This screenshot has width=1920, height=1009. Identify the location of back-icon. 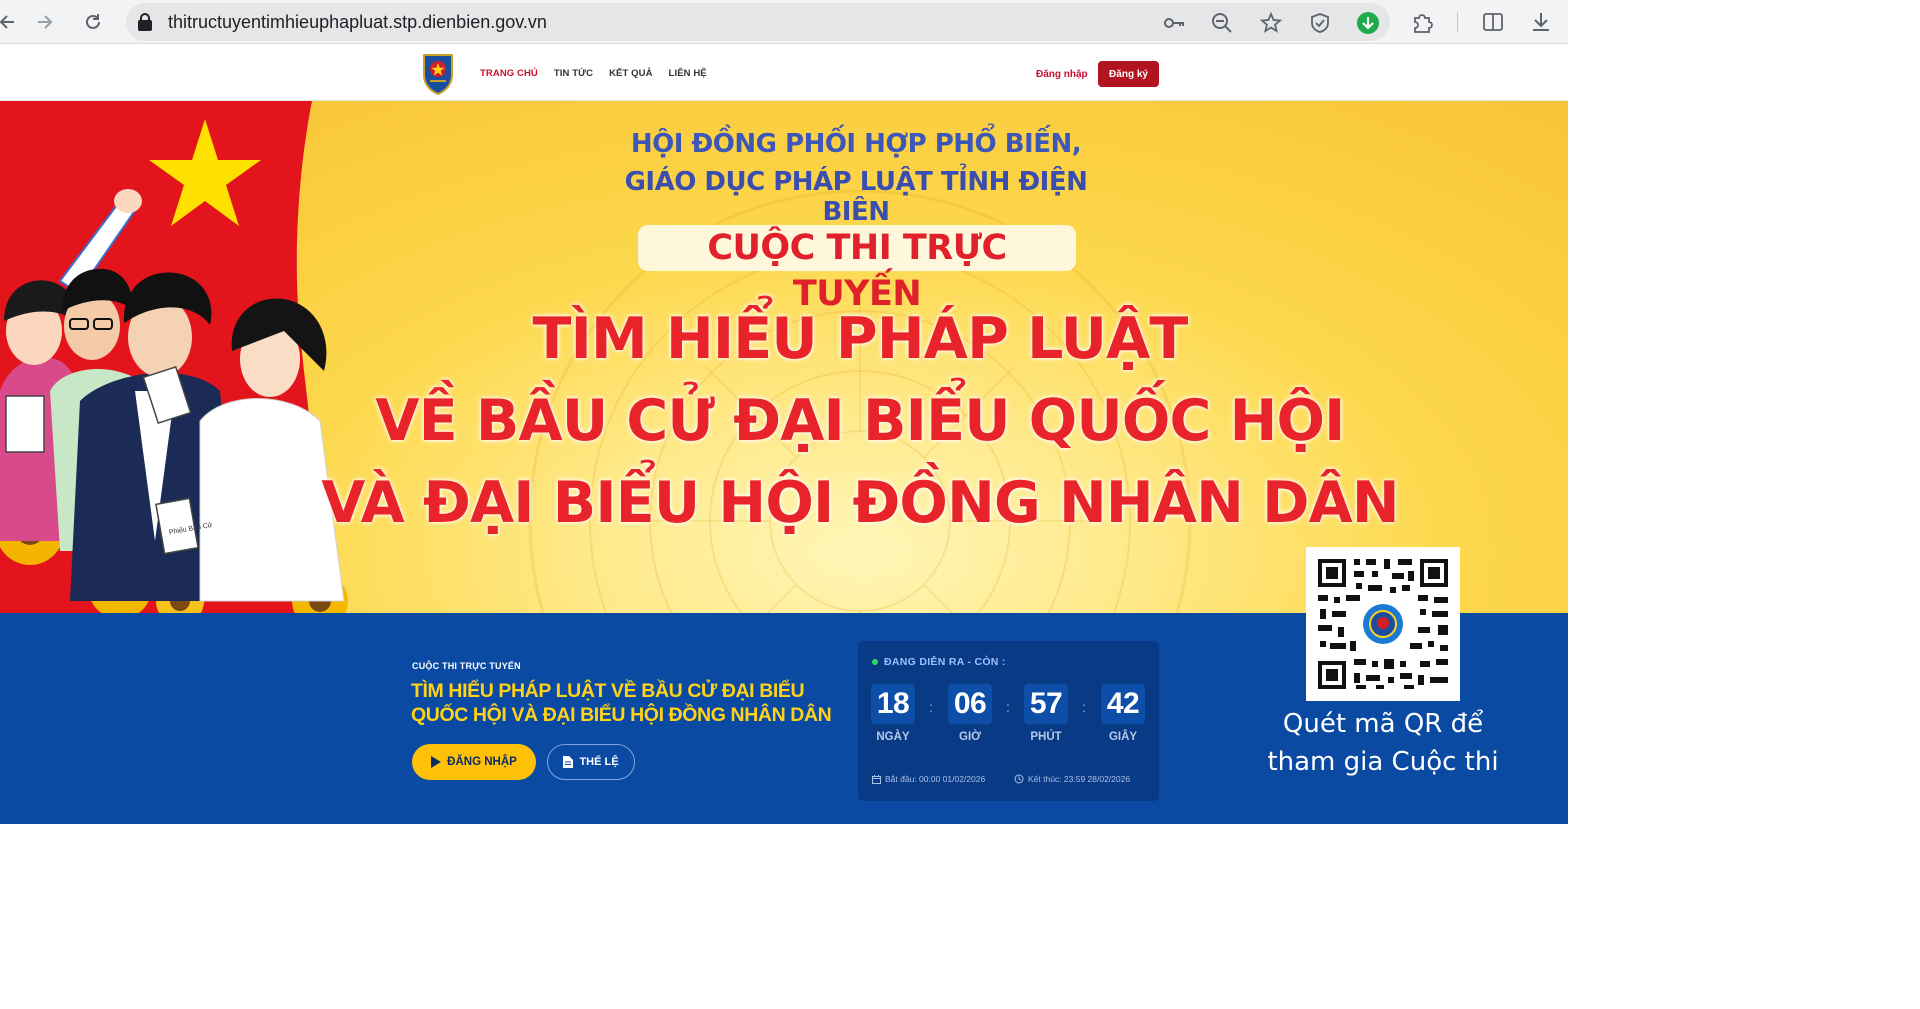
(11, 22).